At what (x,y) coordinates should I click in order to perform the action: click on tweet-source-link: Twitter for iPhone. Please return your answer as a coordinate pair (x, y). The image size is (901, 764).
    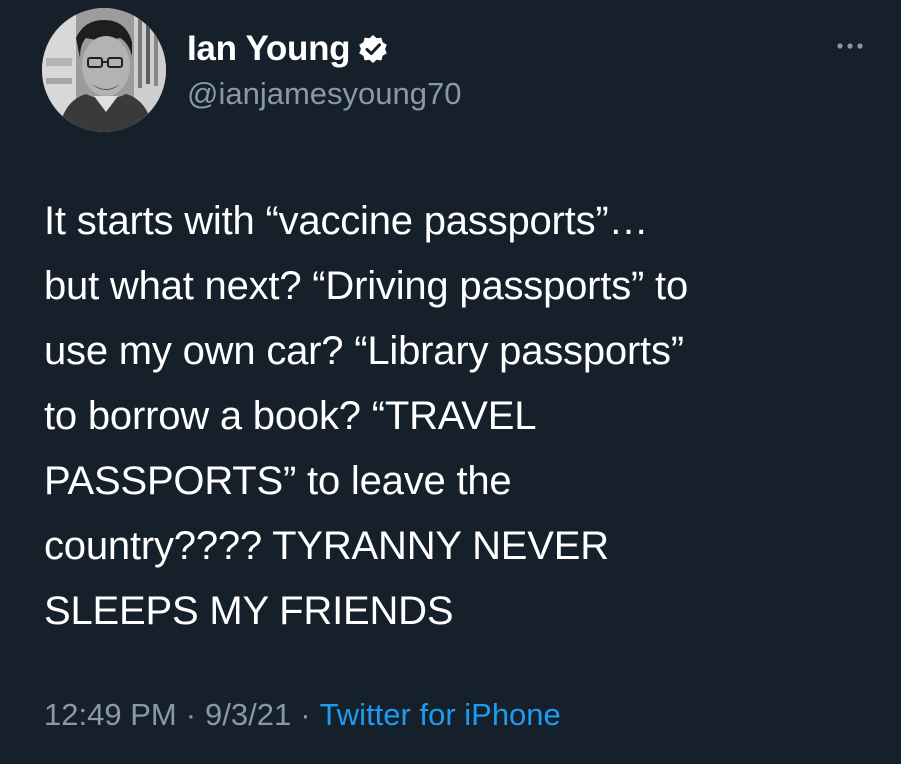
    Looking at the image, I should click on (440, 715).